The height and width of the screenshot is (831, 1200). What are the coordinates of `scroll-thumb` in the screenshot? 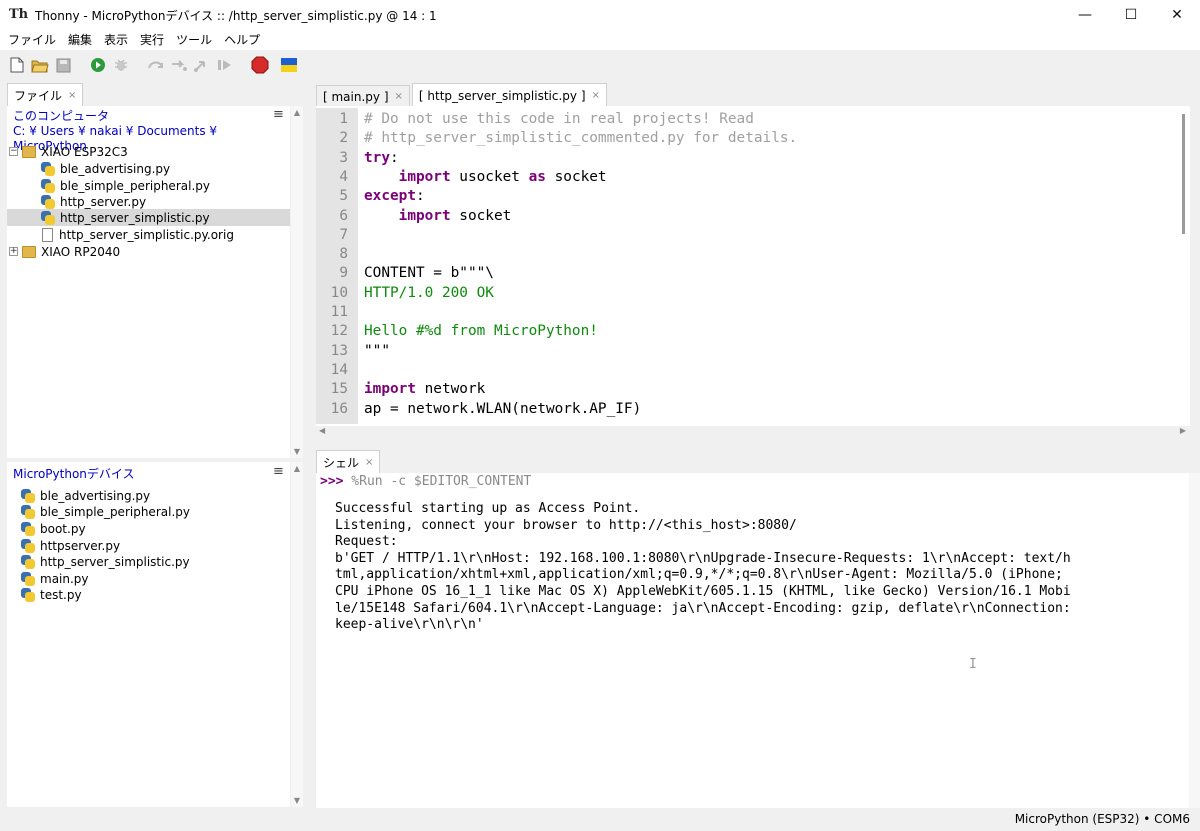 It's located at (1183, 174).